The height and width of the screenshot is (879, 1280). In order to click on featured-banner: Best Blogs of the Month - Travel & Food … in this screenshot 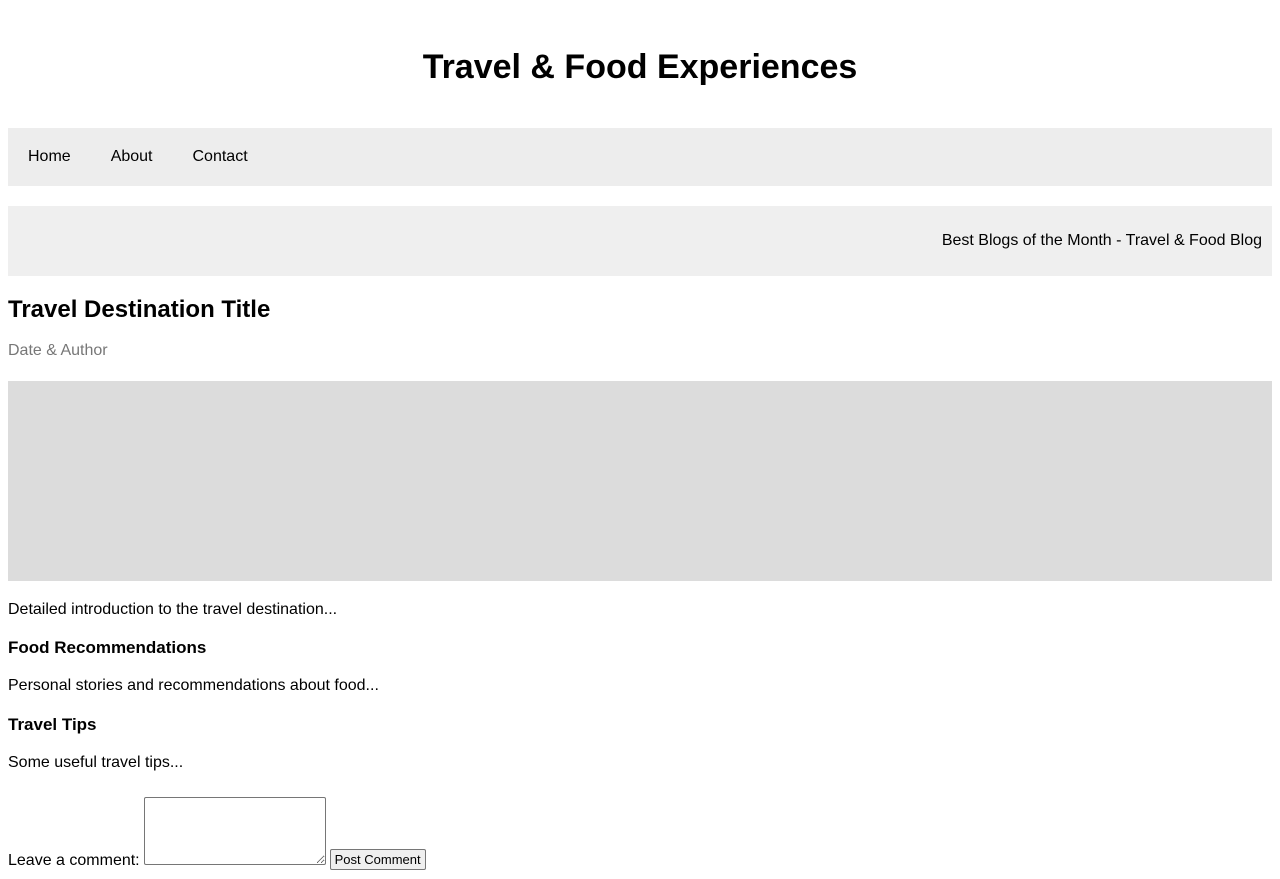, I will do `click(640, 241)`.